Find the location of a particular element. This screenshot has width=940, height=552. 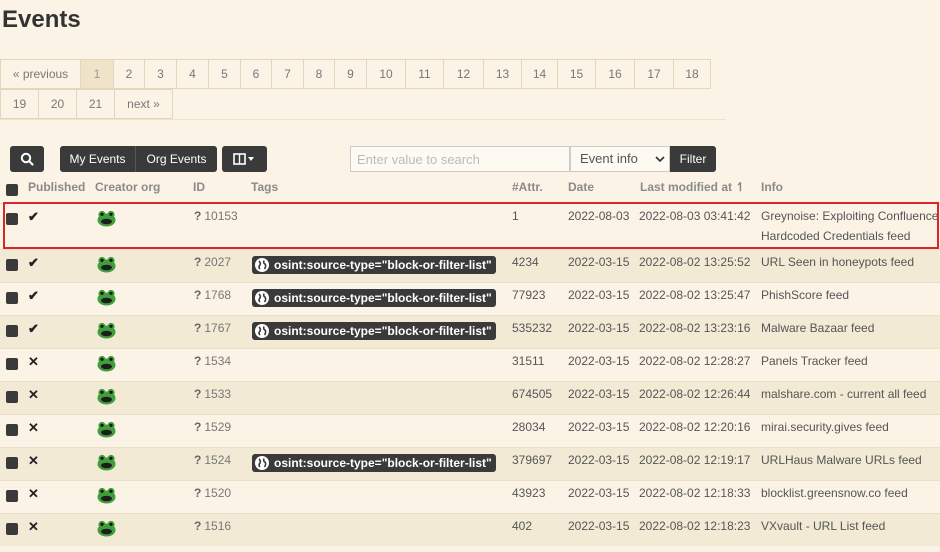

pagination-page: 21 is located at coordinates (95, 104).